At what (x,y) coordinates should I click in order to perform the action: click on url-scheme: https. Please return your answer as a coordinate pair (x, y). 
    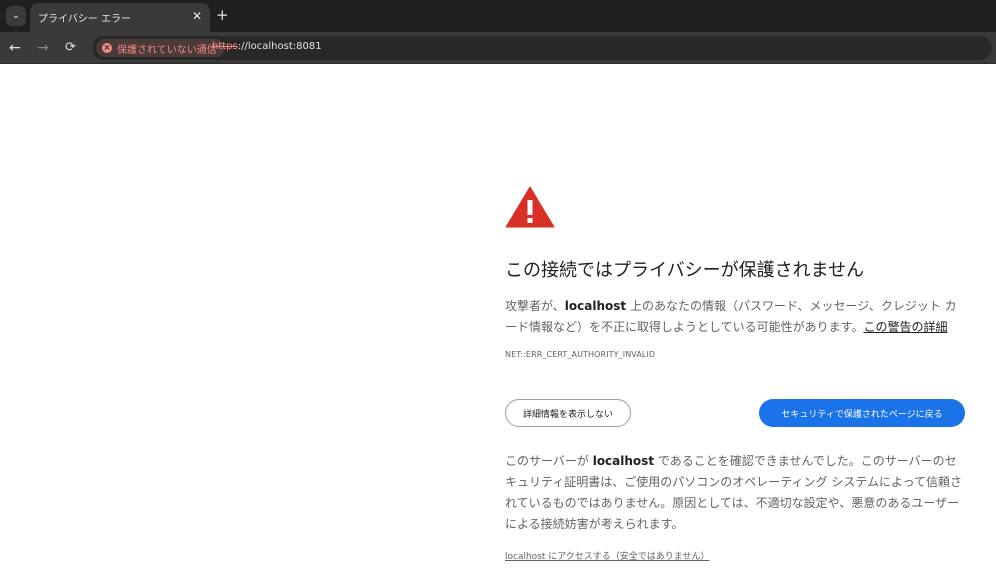
    Looking at the image, I should click on (225, 46).